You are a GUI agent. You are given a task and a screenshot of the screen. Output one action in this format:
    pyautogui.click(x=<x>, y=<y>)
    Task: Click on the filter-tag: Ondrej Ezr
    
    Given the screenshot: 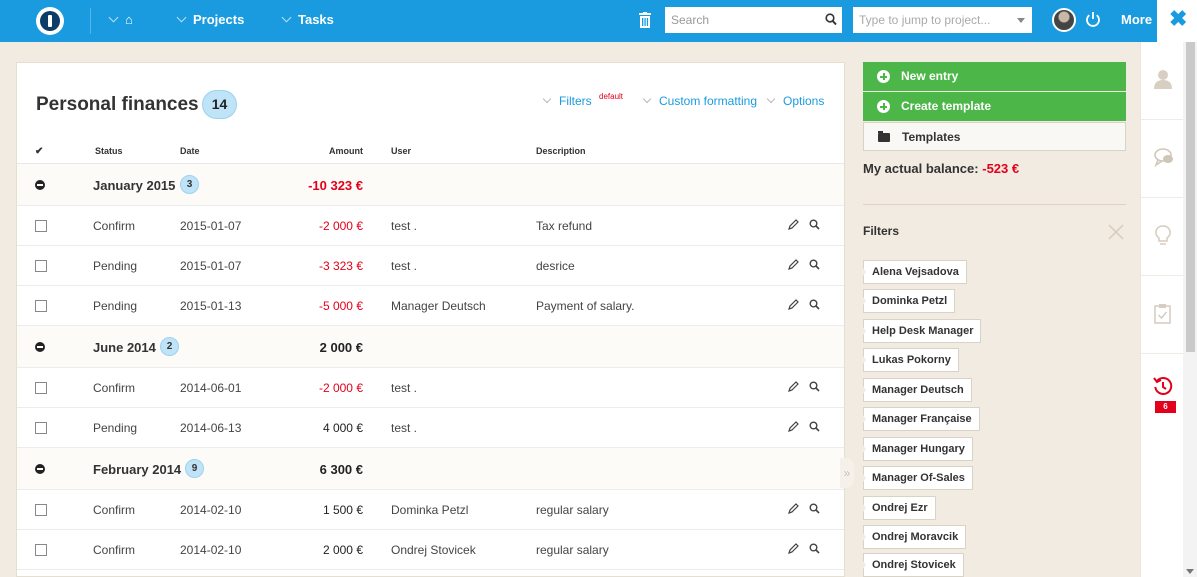 What is the action you would take?
    pyautogui.click(x=899, y=508)
    